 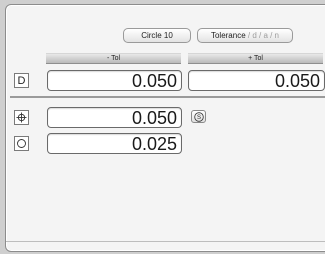 What do you see at coordinates (114, 117) in the screenshot?
I see `position-tolerance-field: 0.050` at bounding box center [114, 117].